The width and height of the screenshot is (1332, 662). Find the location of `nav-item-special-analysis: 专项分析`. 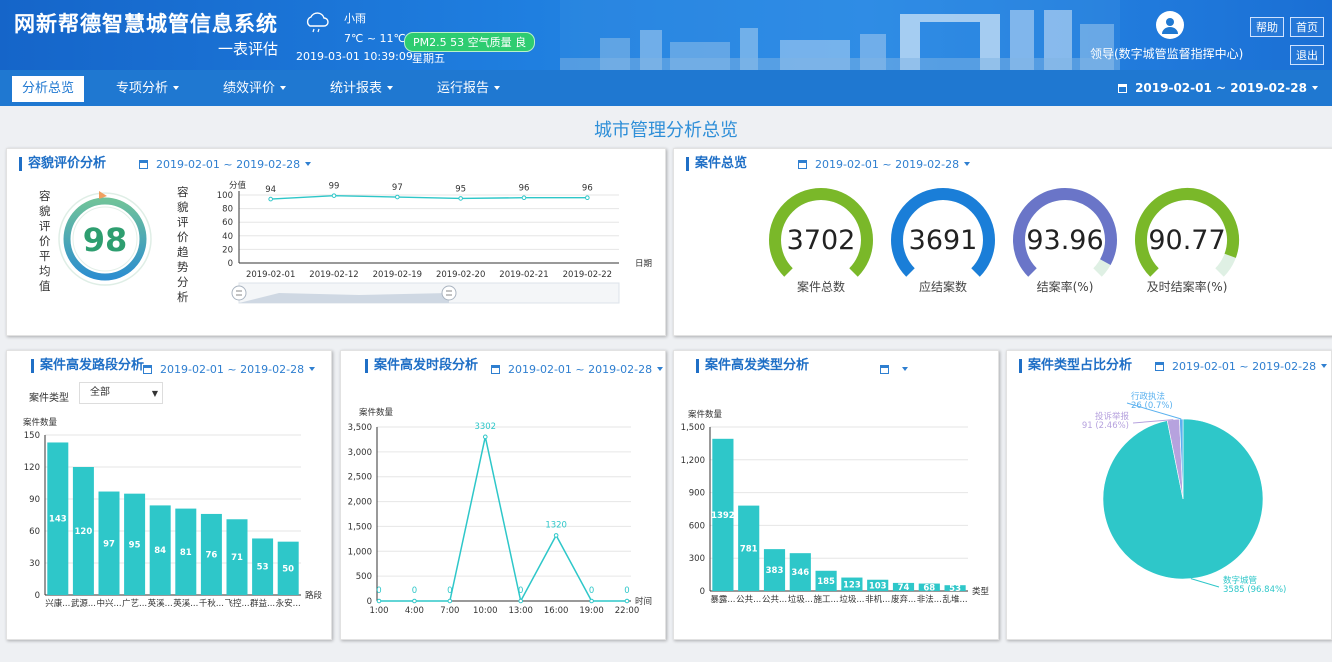

nav-item-special-analysis: 专项分析 is located at coordinates (147, 89).